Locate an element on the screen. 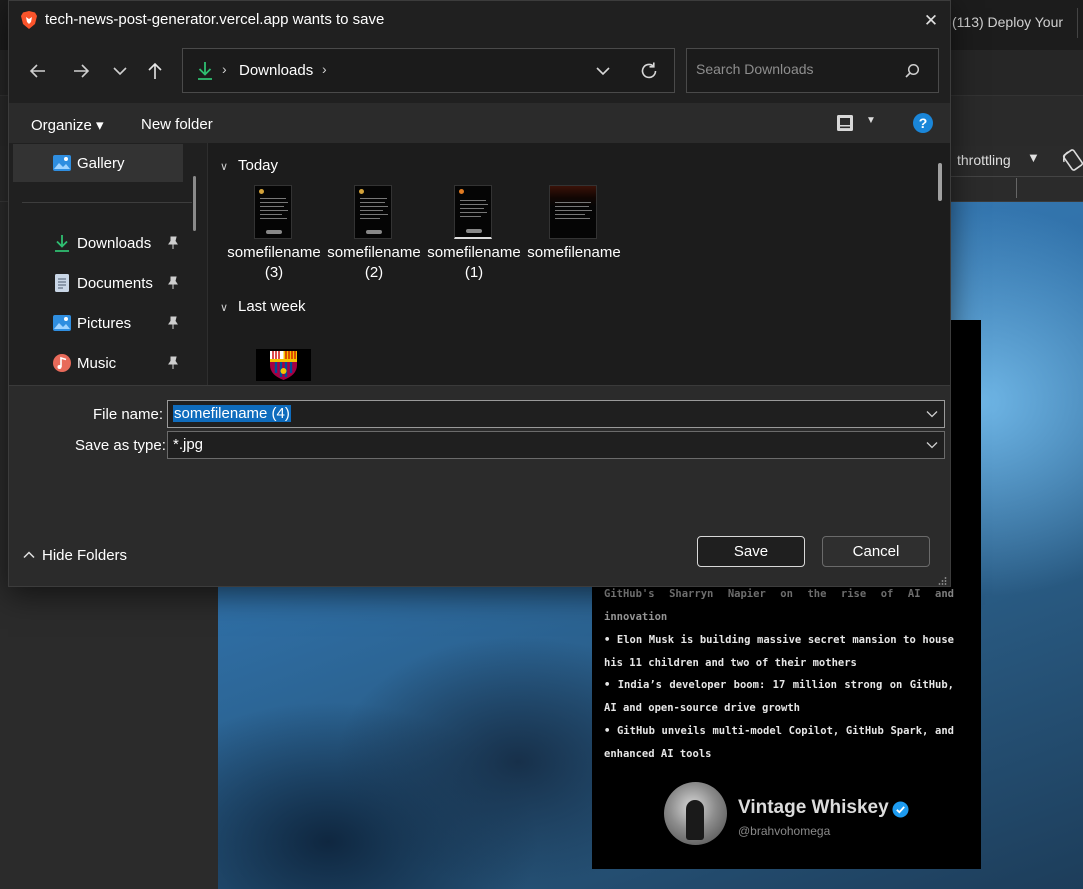  save-button: Save is located at coordinates (751, 551).